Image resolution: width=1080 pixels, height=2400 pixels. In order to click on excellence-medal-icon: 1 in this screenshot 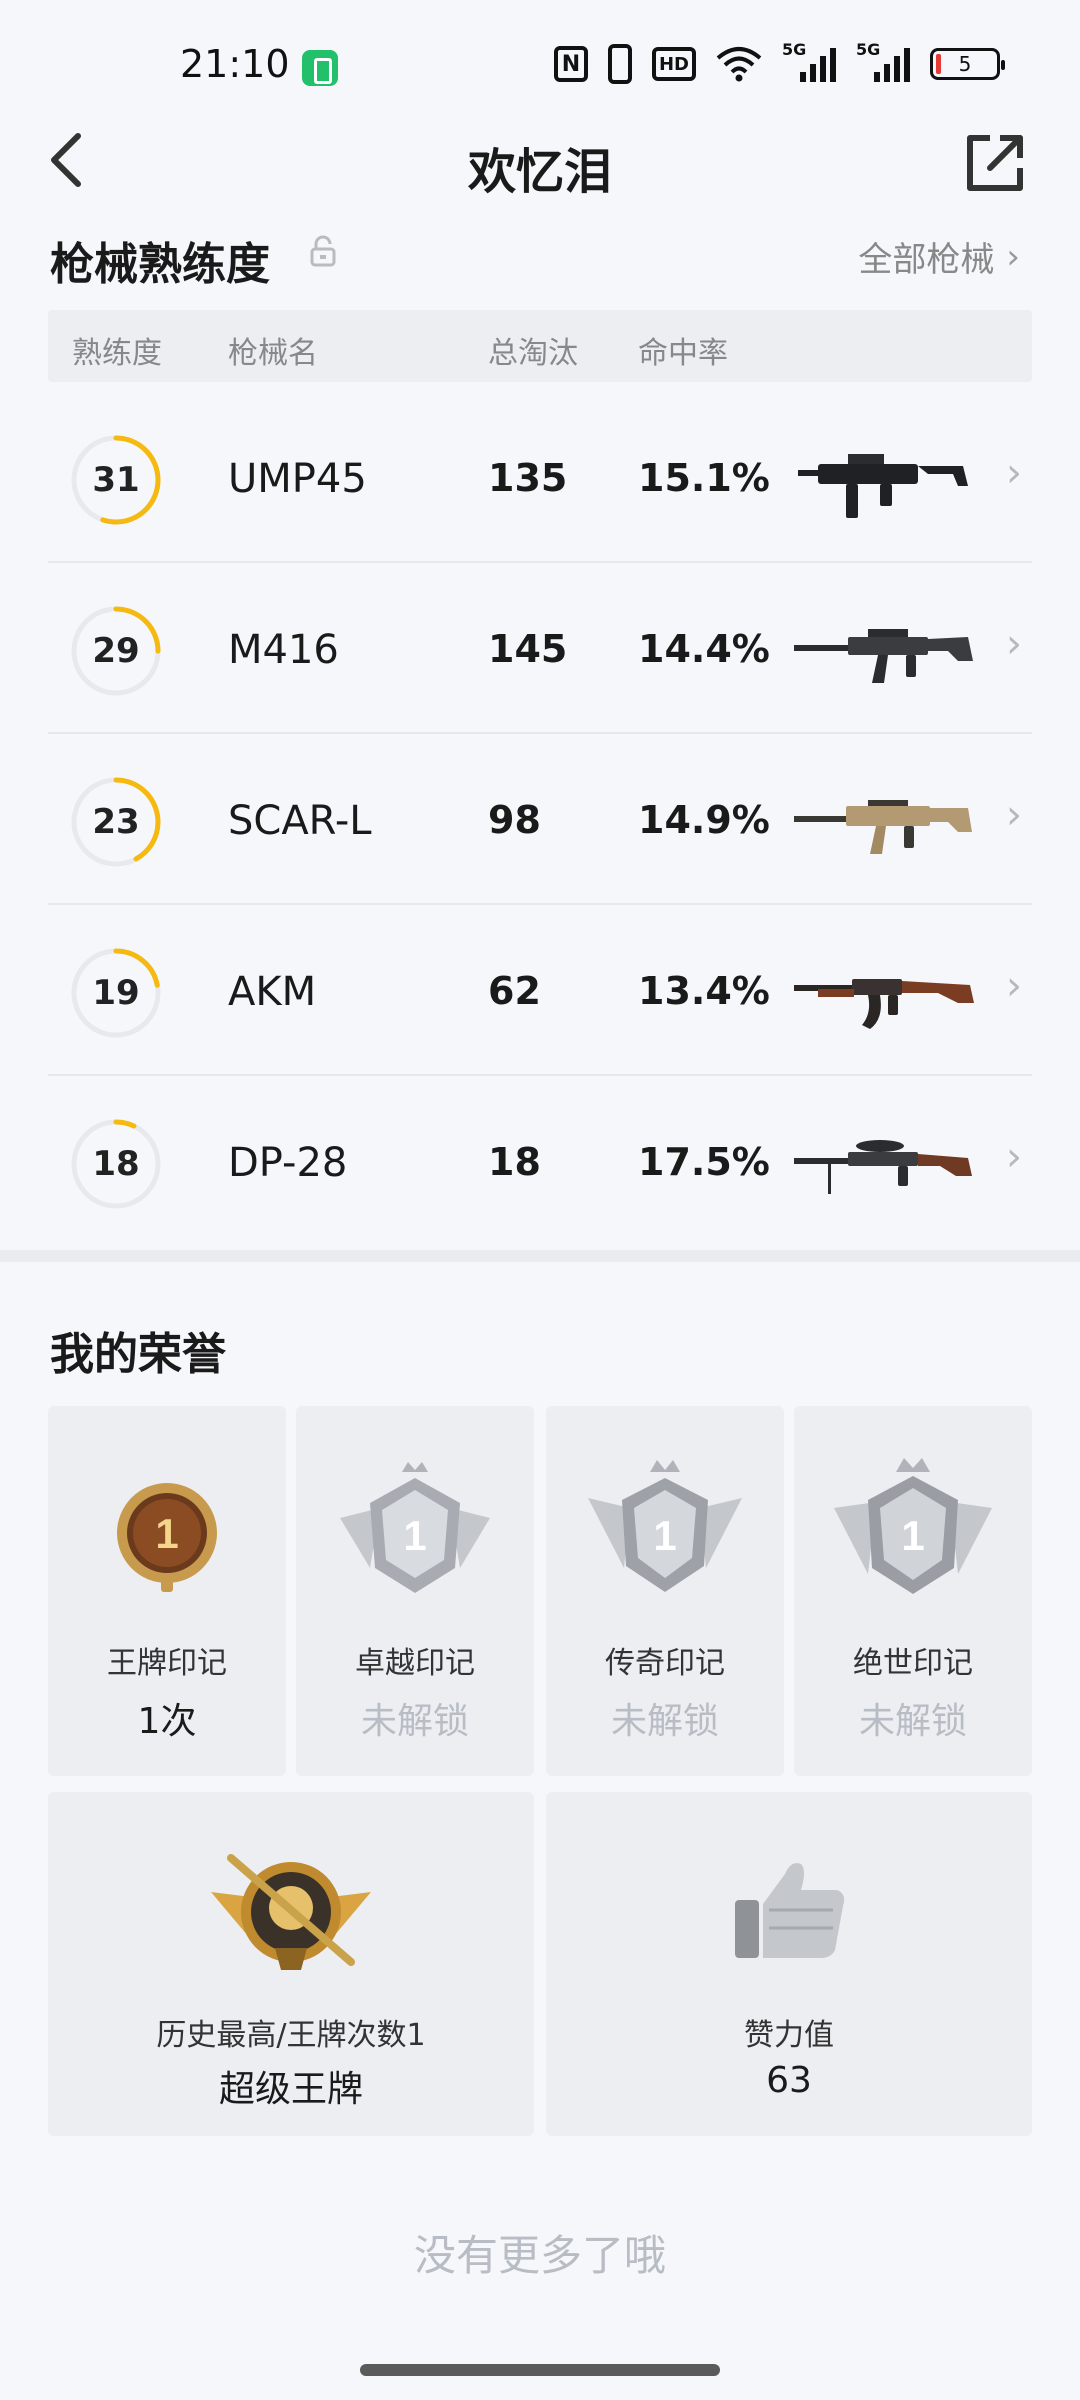, I will do `click(415, 1540)`.